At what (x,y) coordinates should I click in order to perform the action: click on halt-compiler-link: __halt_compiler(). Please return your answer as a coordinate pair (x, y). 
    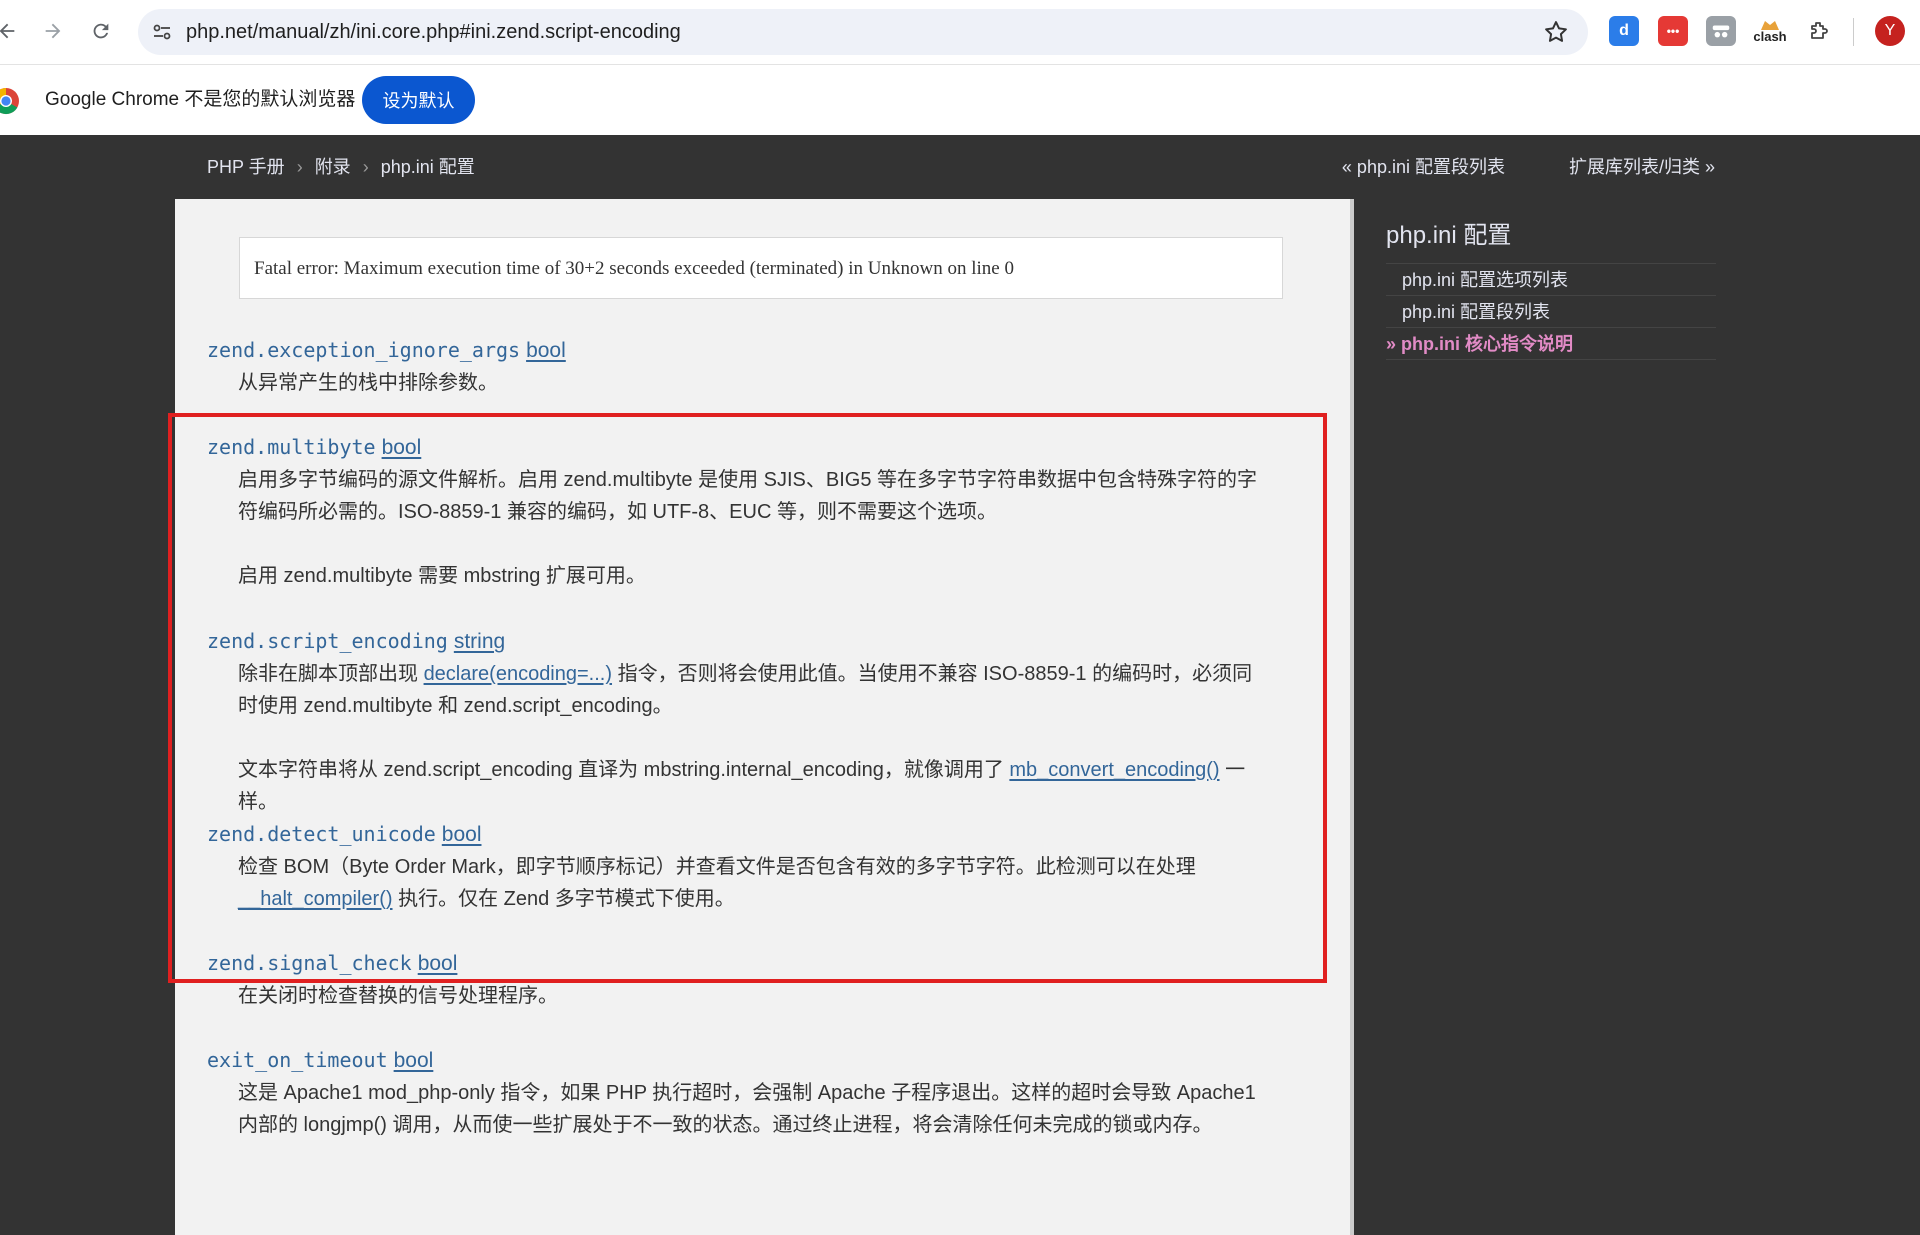
    Looking at the image, I should click on (315, 899).